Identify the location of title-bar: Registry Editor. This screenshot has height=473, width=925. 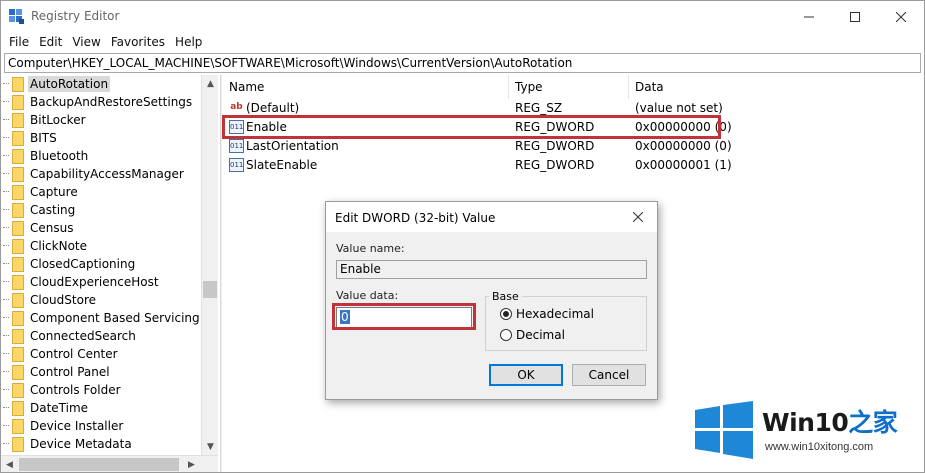
(462, 16).